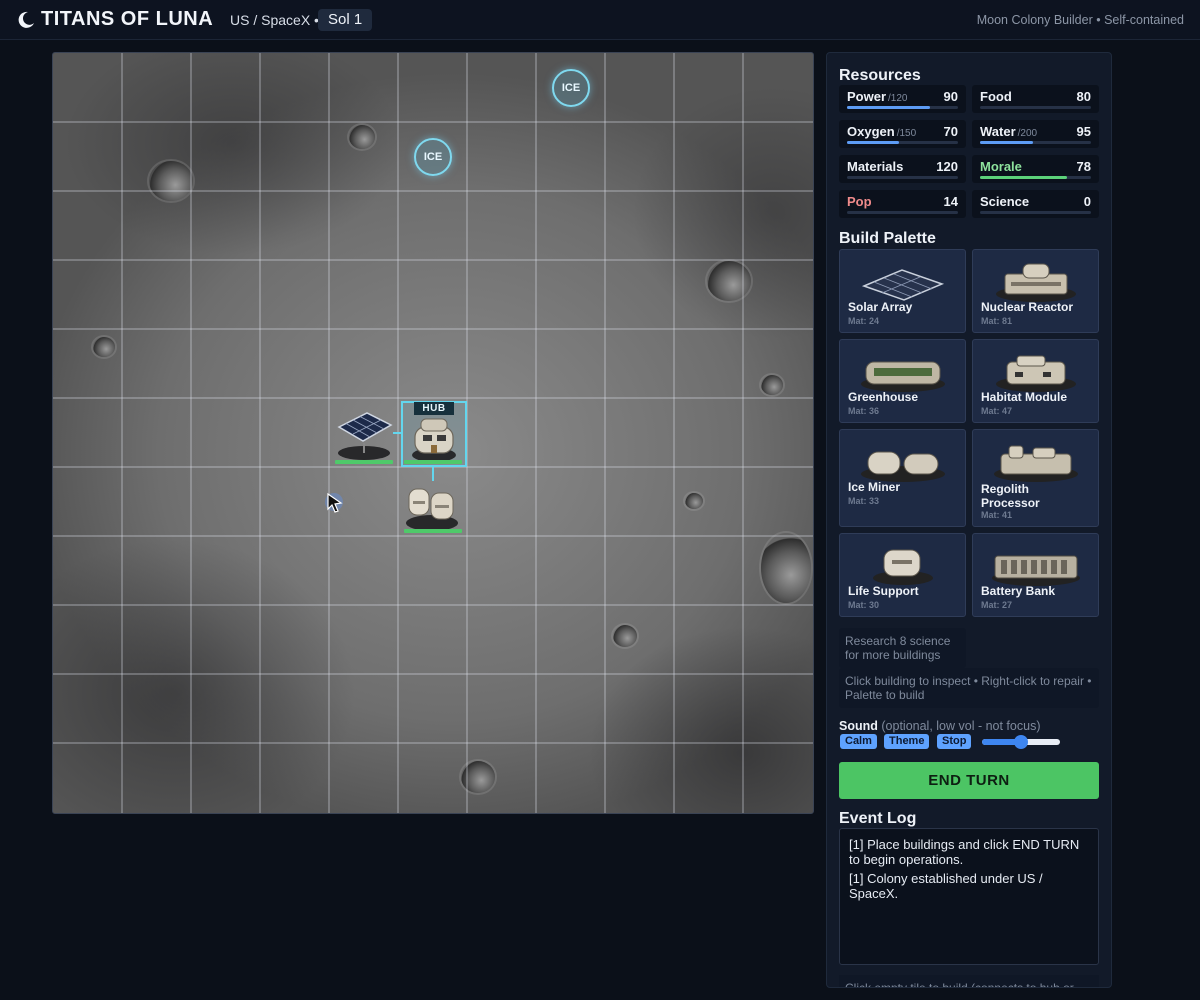  What do you see at coordinates (997, 605) in the screenshot?
I see `build-card-cost: Mat: 27` at bounding box center [997, 605].